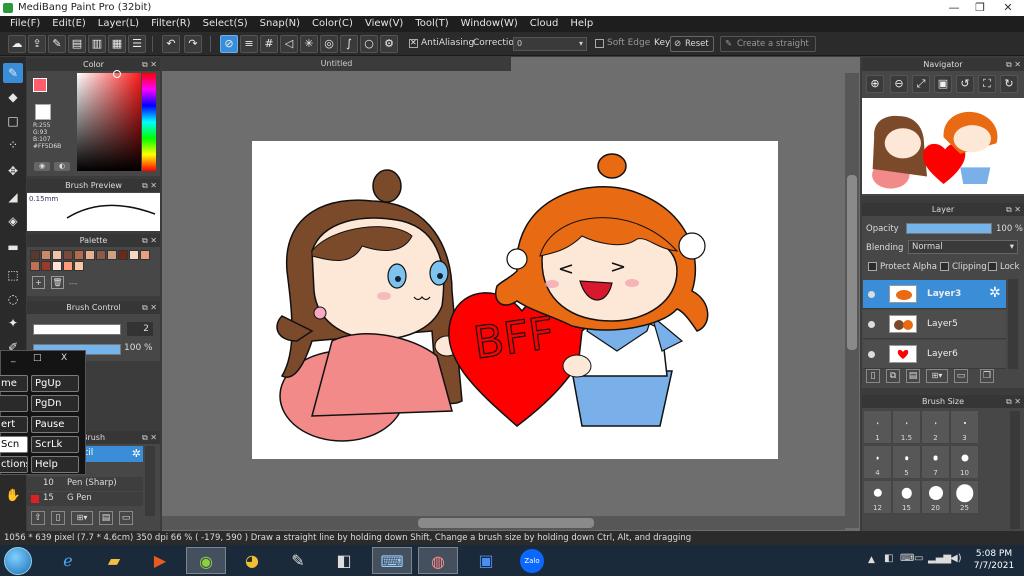 The image size is (1024, 576). I want to click on brush-upload-icon: ⇧, so click(38, 518).